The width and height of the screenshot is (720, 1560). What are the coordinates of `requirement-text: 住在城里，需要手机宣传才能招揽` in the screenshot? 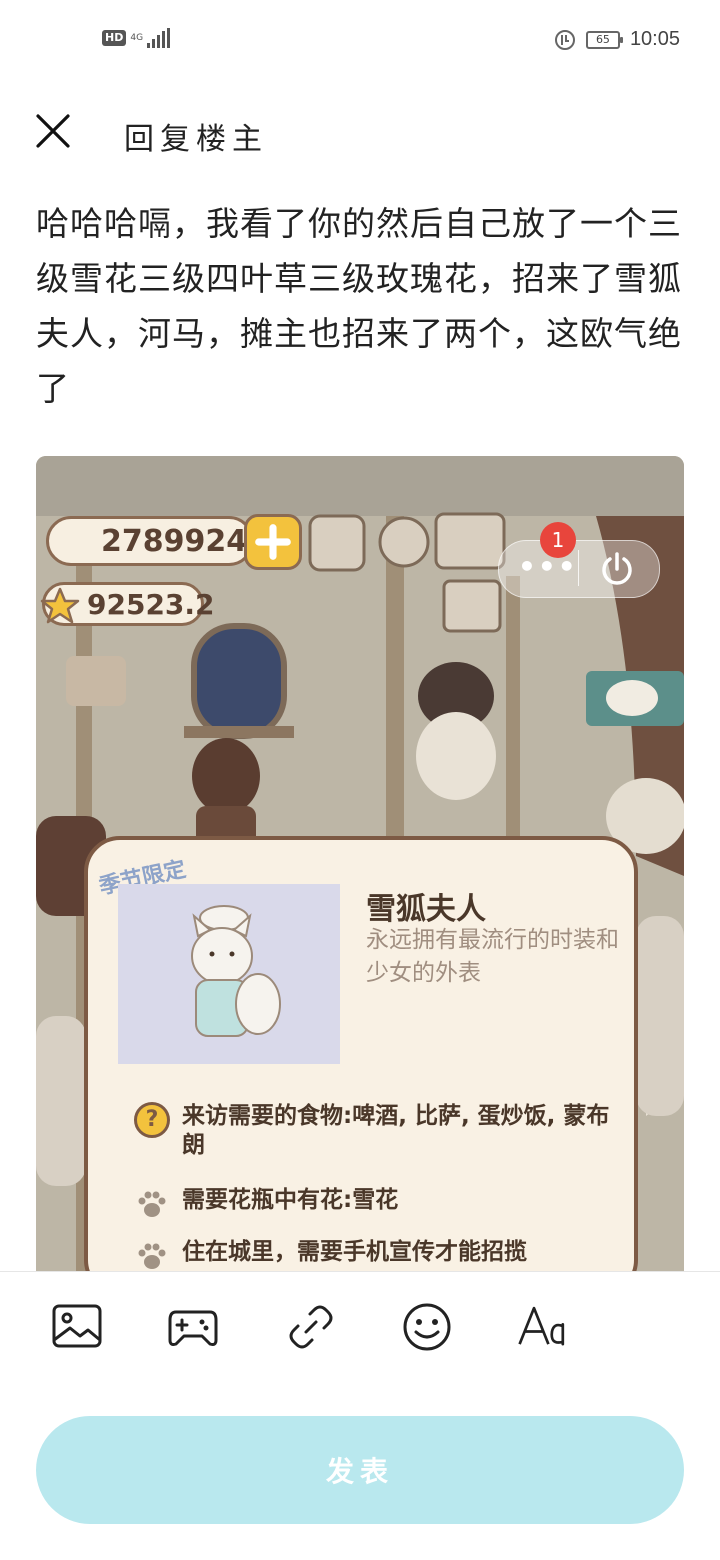 It's located at (354, 1252).